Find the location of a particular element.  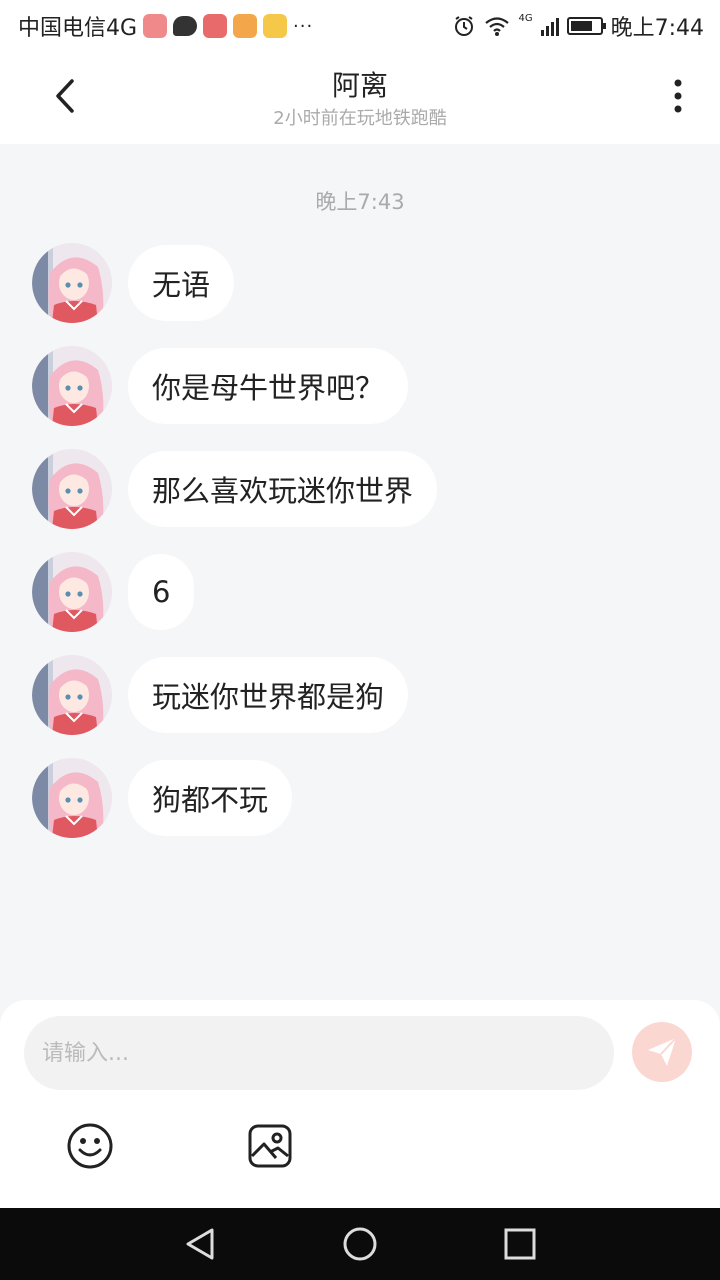

nav-home-button is located at coordinates (360, 1244).